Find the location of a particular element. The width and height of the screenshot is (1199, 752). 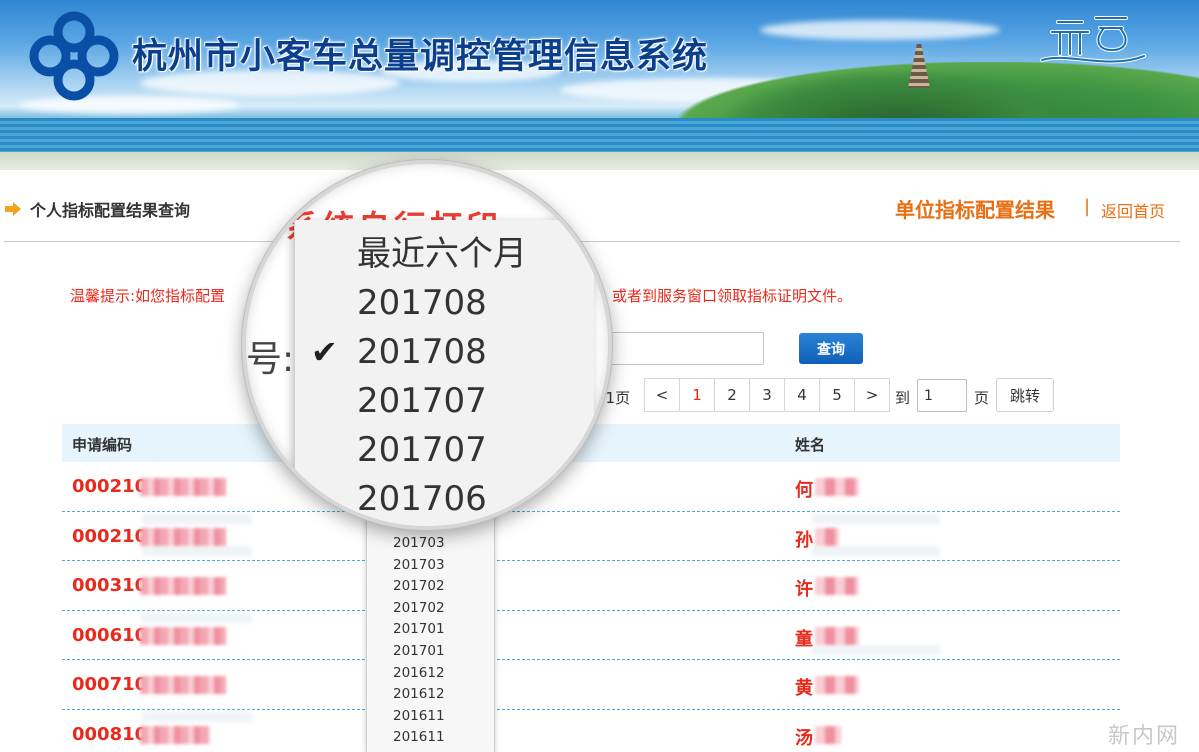

row-name: 汤 is located at coordinates (804, 738).